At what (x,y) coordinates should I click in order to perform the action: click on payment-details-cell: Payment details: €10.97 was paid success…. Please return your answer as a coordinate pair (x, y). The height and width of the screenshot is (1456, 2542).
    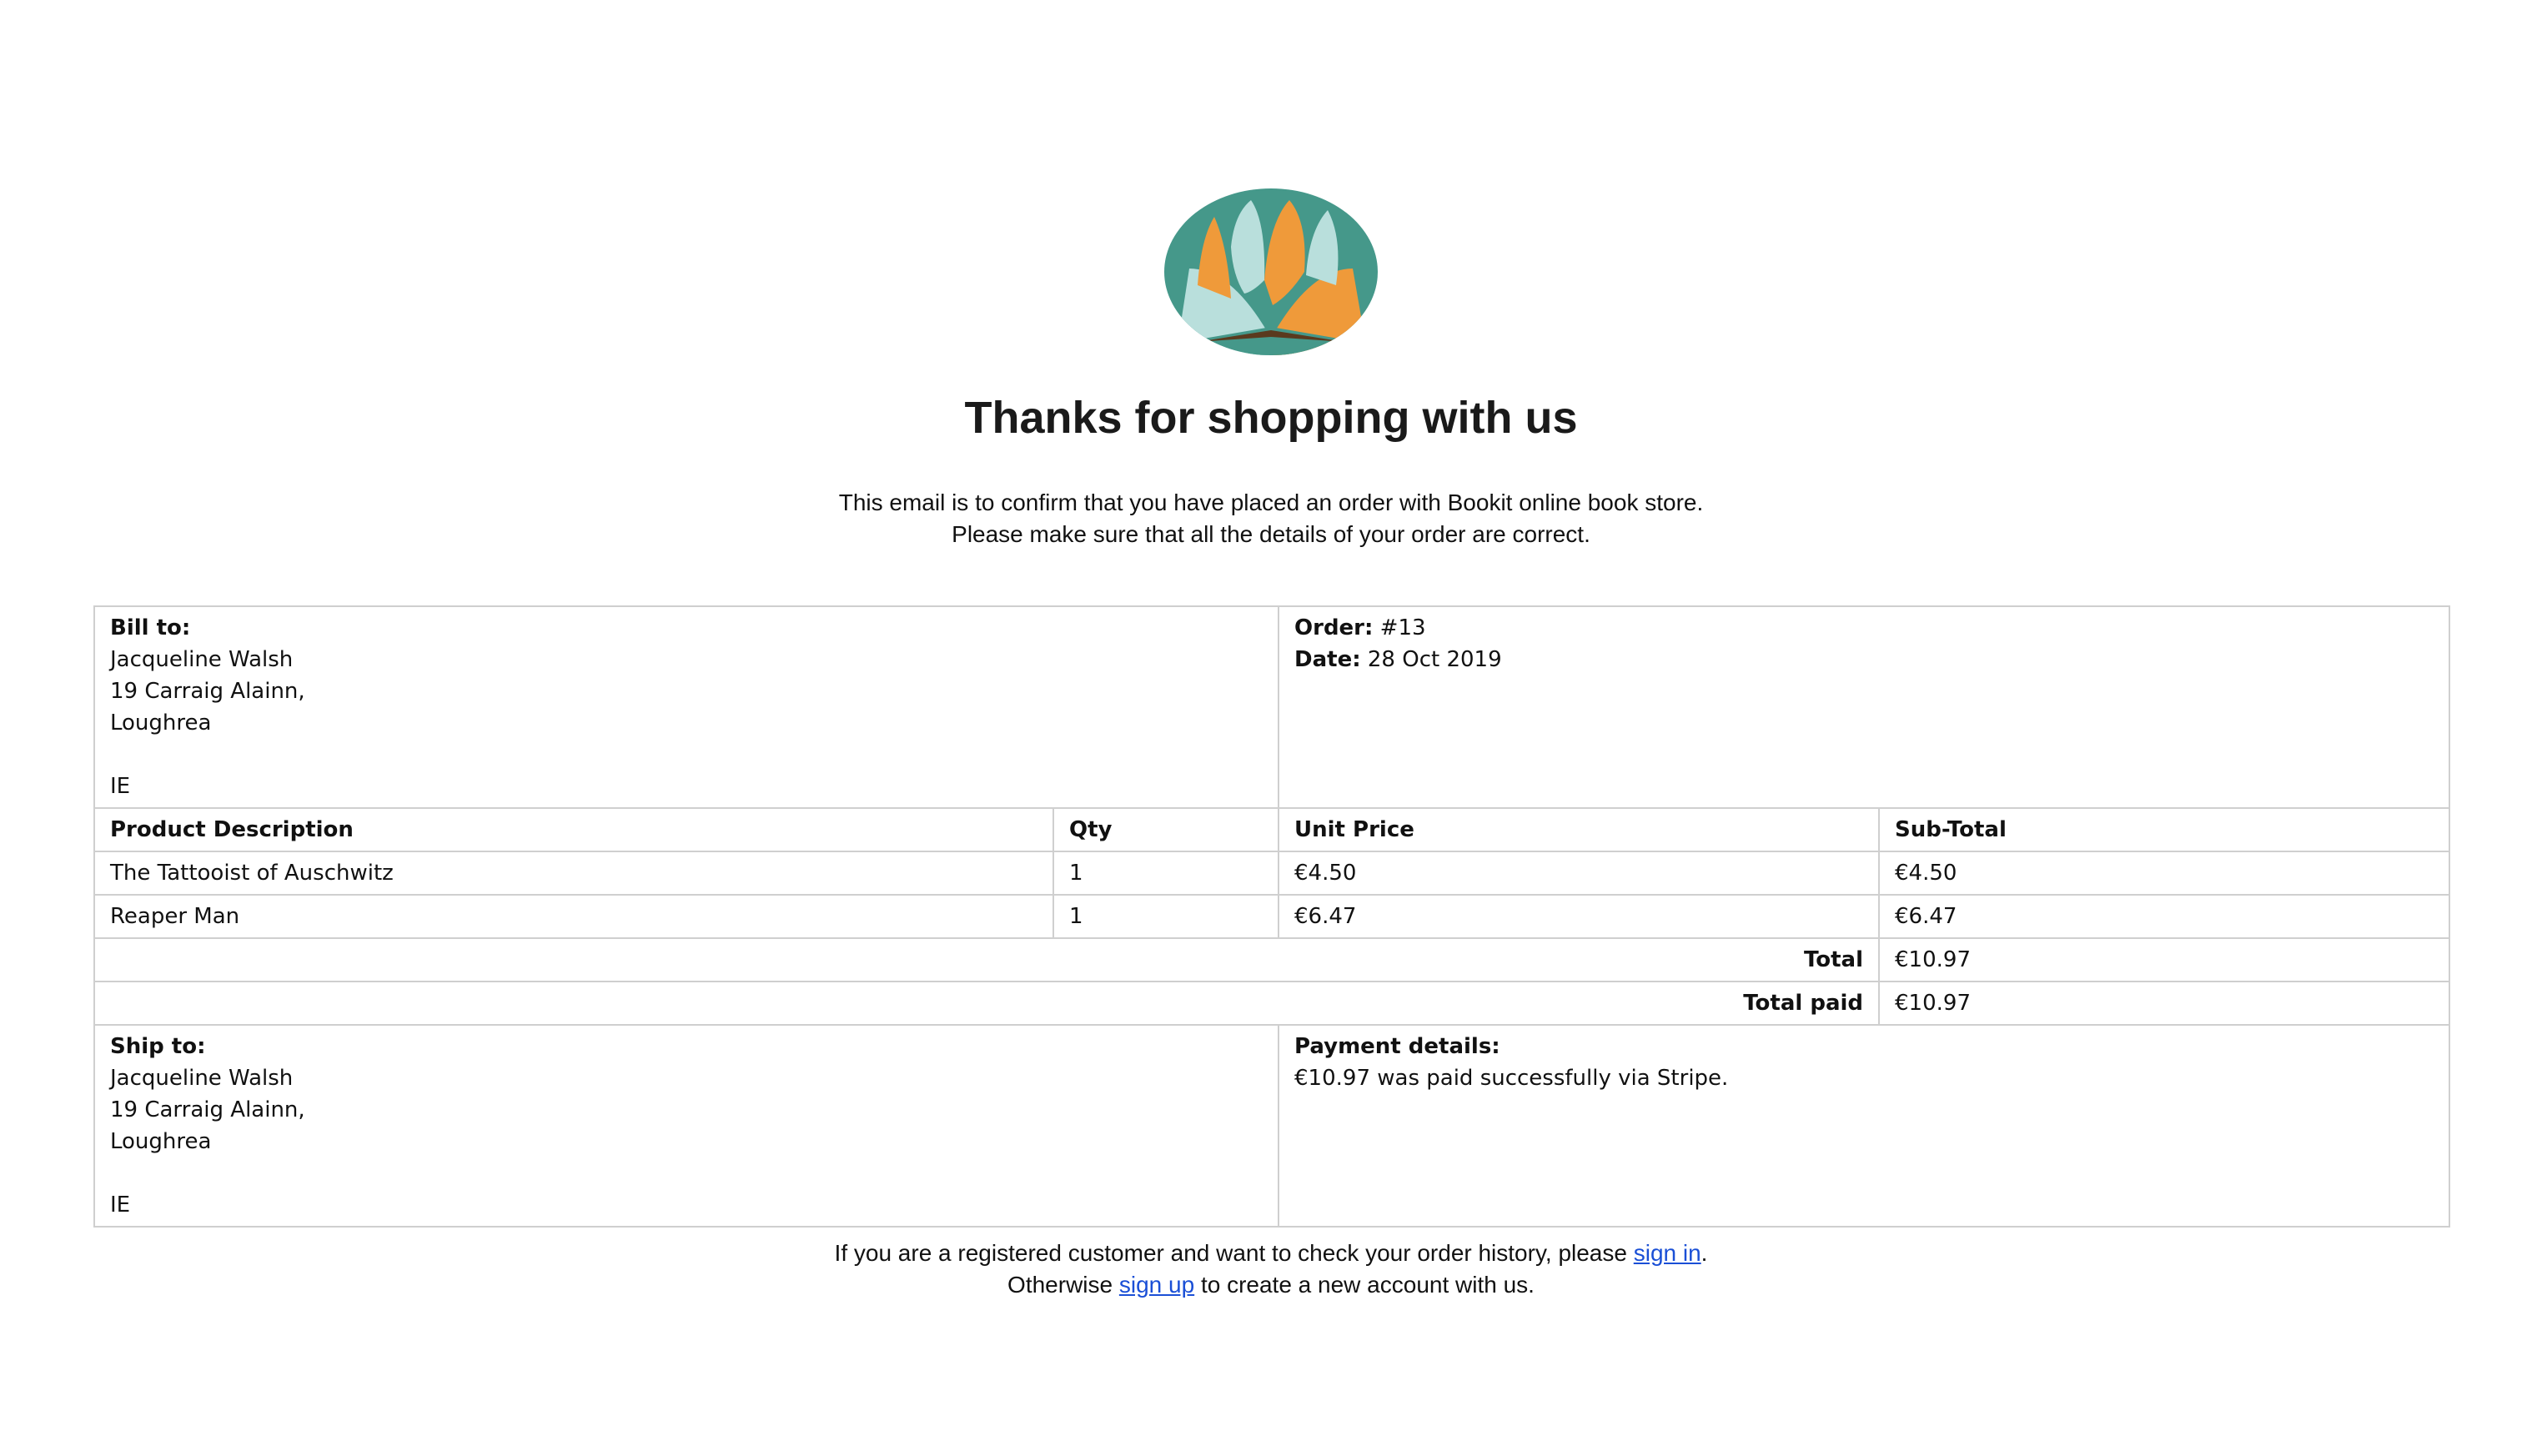
    Looking at the image, I should click on (1864, 1126).